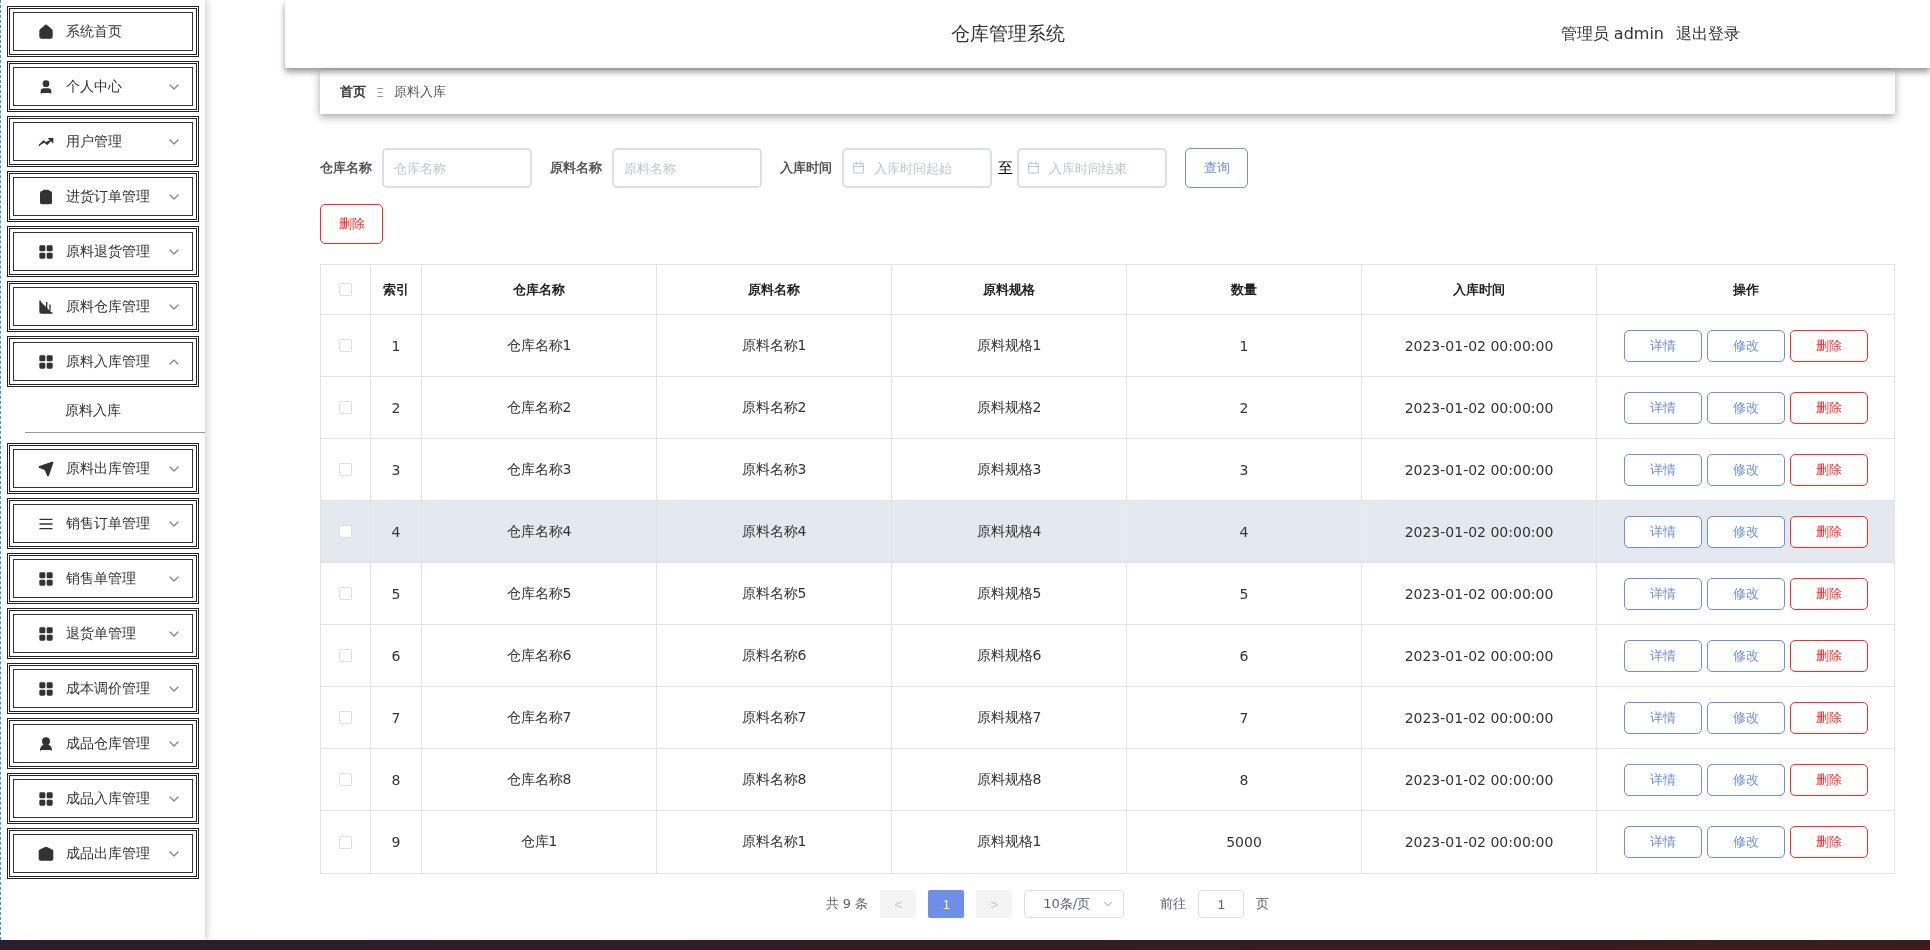 This screenshot has width=1930, height=950. What do you see at coordinates (103, 578) in the screenshot?
I see `sidebar-item: 销售单管理` at bounding box center [103, 578].